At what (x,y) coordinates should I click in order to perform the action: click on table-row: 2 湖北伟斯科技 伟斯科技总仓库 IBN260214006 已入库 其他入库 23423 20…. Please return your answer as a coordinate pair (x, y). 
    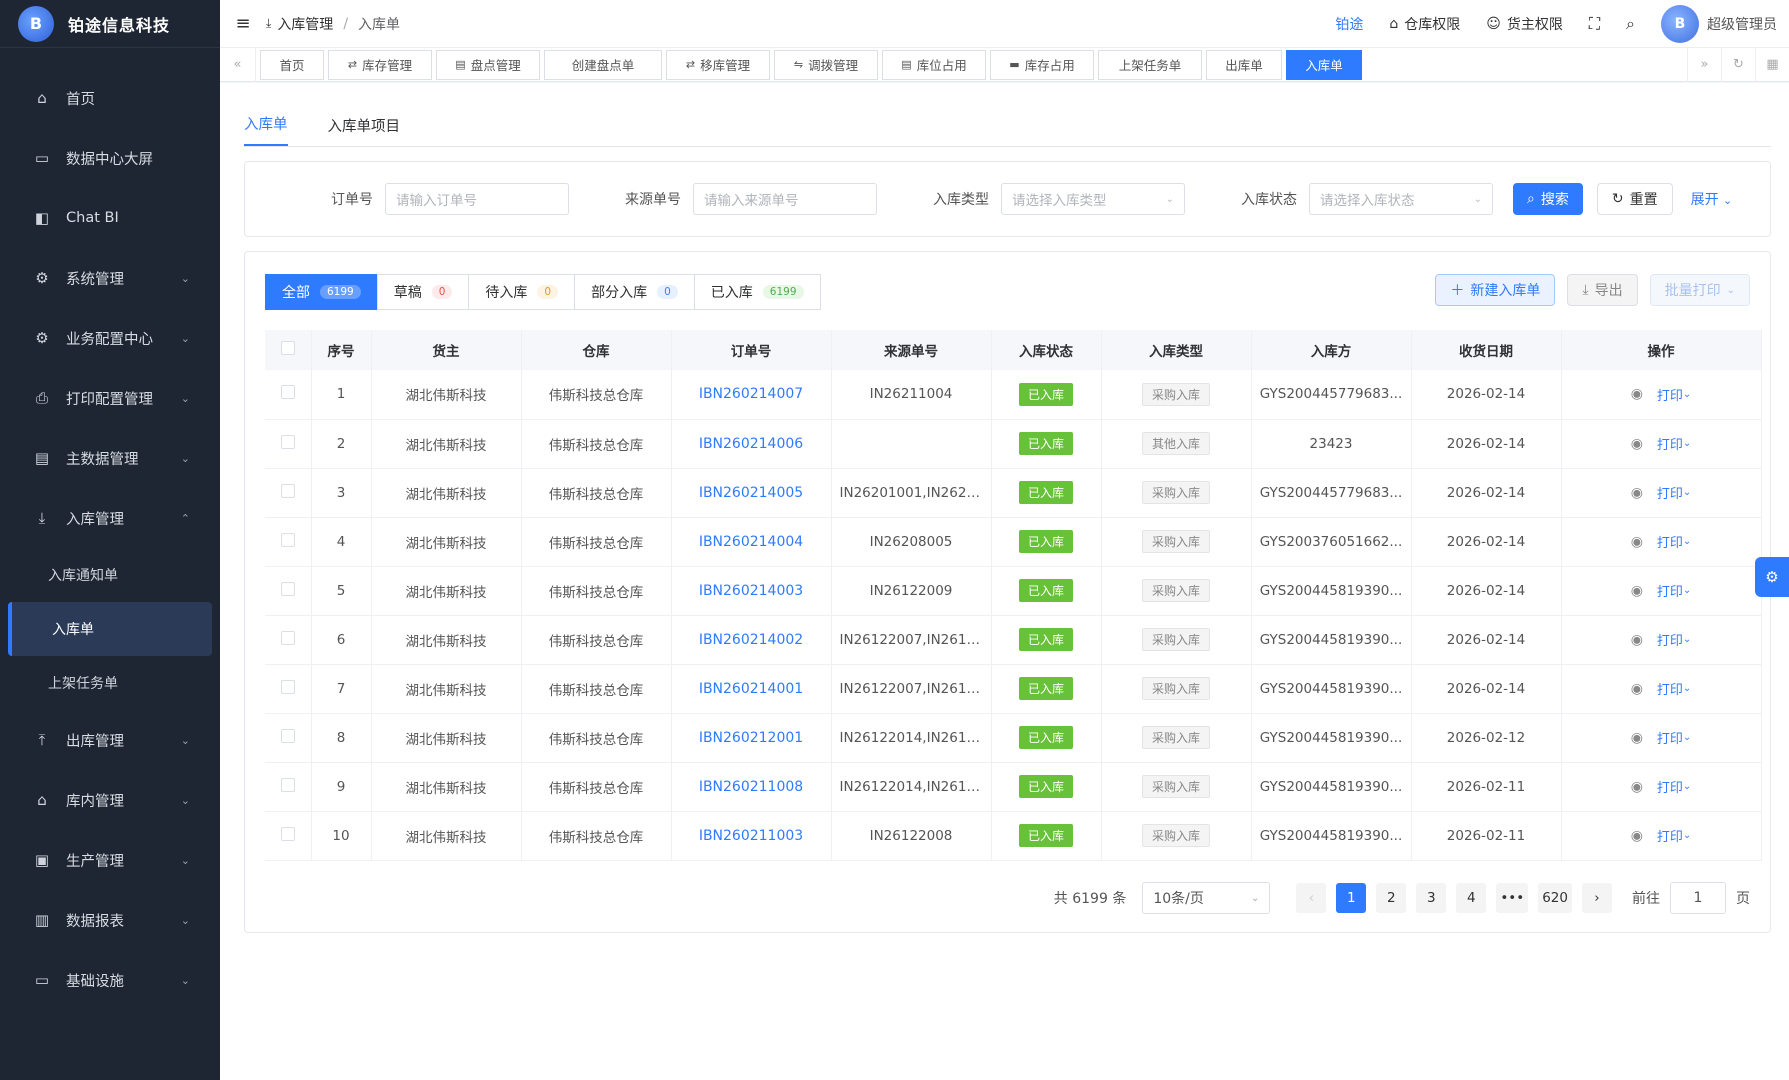
    Looking at the image, I should click on (1013, 444).